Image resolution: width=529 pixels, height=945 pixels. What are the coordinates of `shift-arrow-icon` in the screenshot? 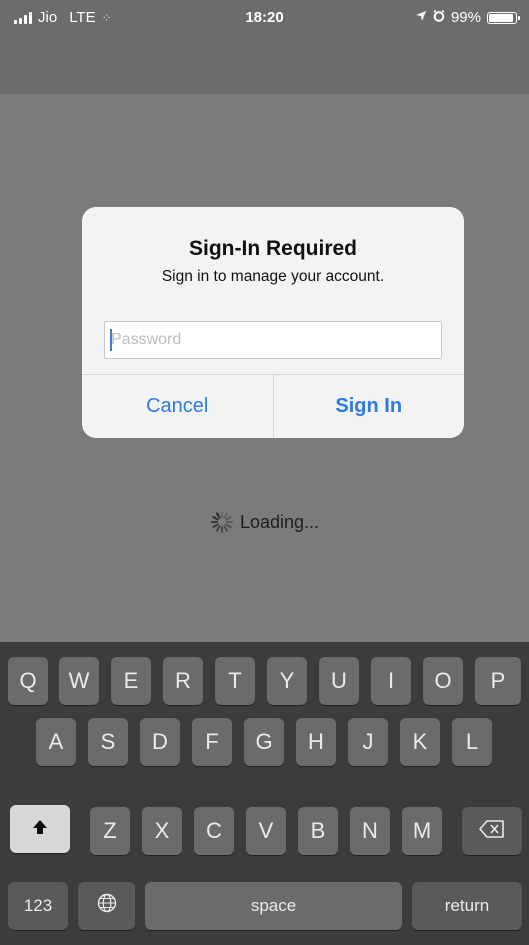 It's located at (40, 829).